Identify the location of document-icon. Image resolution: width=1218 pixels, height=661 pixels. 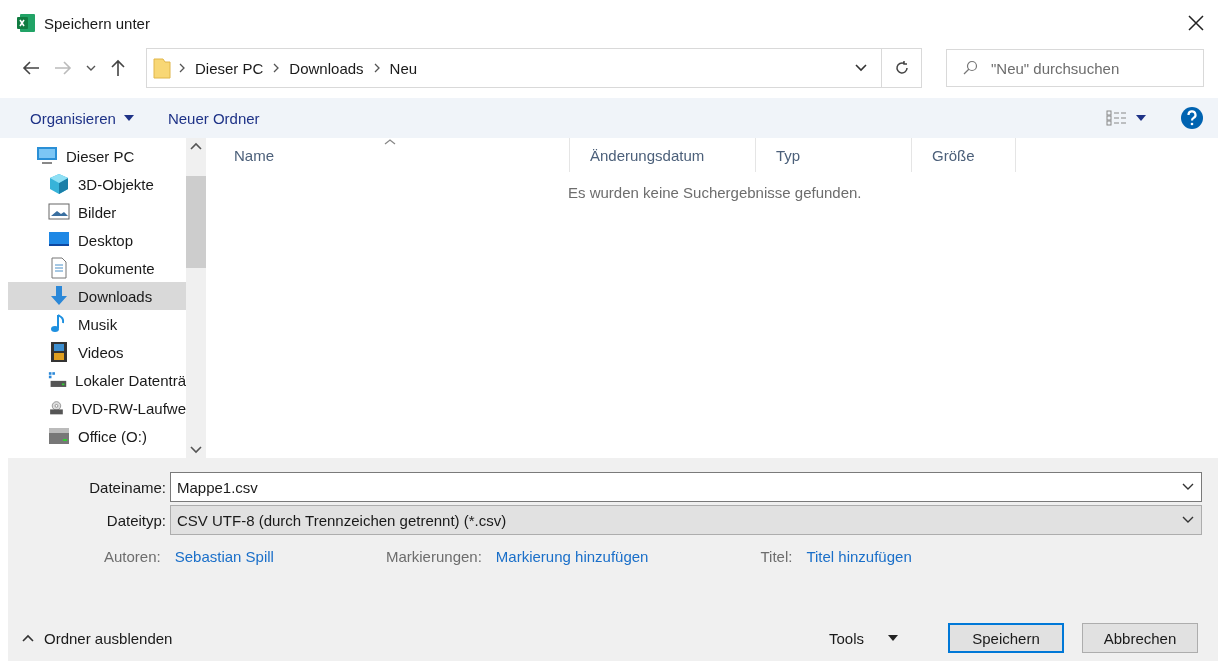
(59, 268).